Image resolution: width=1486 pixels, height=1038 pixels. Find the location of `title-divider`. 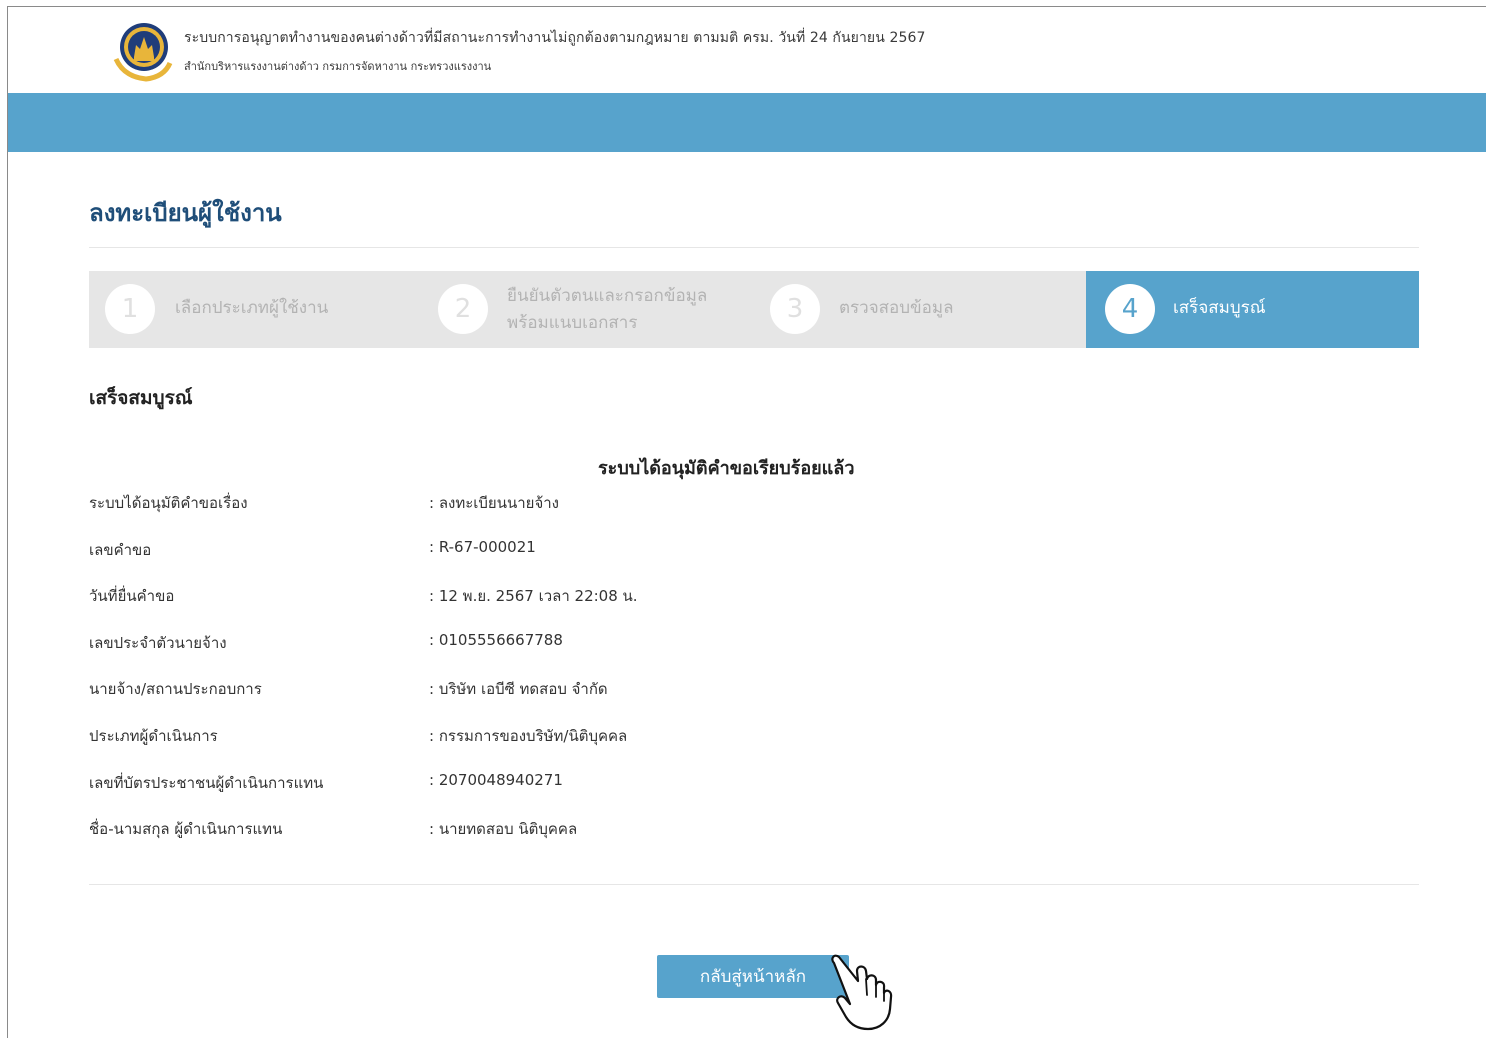

title-divider is located at coordinates (754, 247).